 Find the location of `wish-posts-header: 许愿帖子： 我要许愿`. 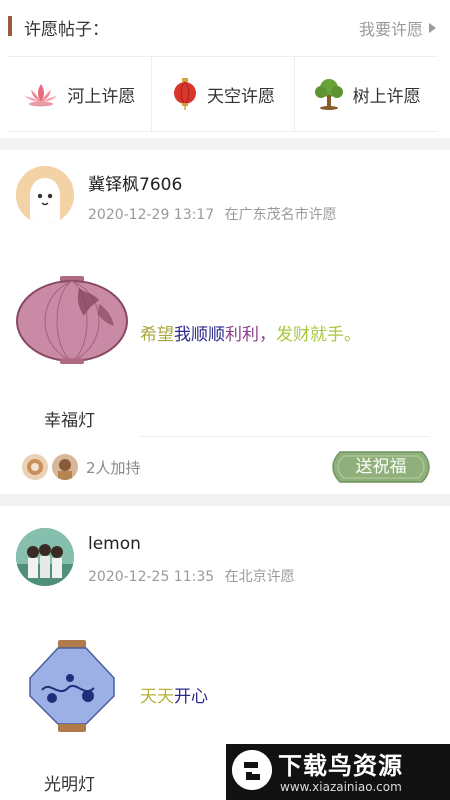

wish-posts-header: 许愿帖子： 我要许愿 is located at coordinates (225, 28).